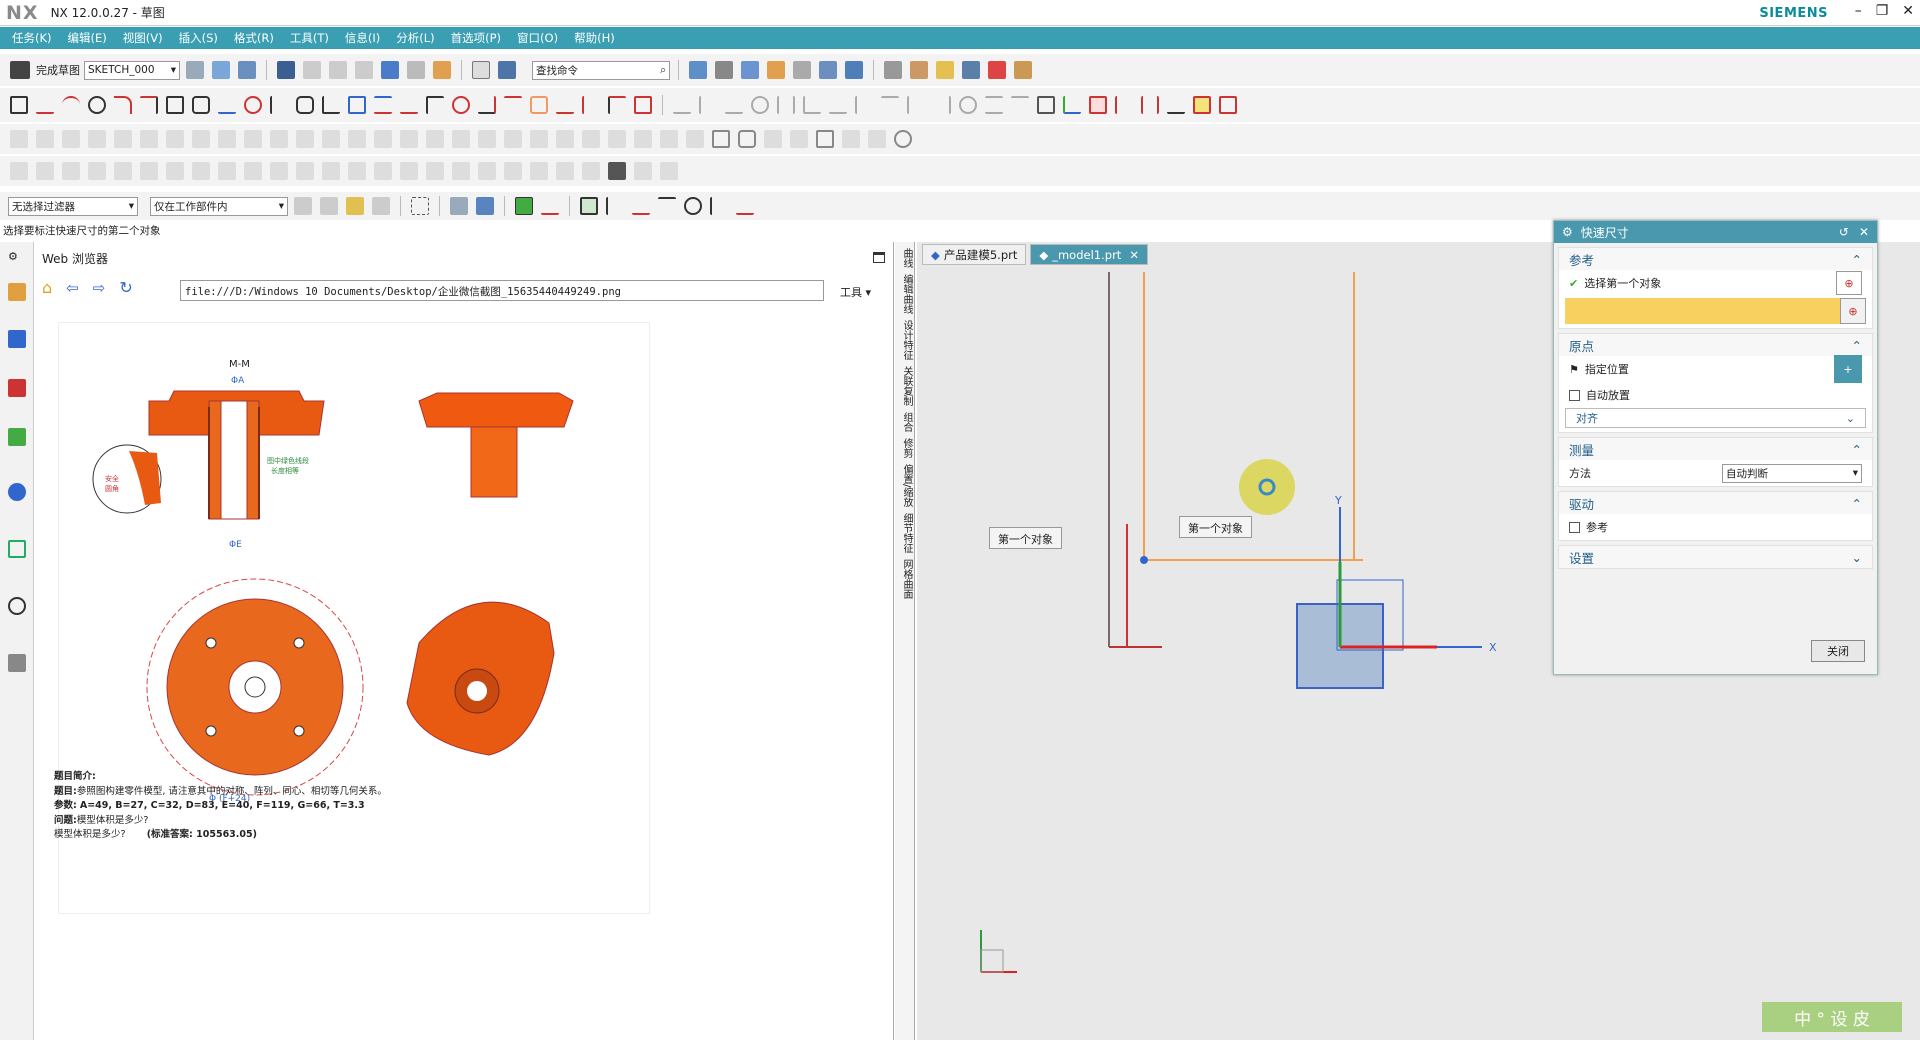 The image size is (1920, 1040). I want to click on back-icon, so click(97, 139).